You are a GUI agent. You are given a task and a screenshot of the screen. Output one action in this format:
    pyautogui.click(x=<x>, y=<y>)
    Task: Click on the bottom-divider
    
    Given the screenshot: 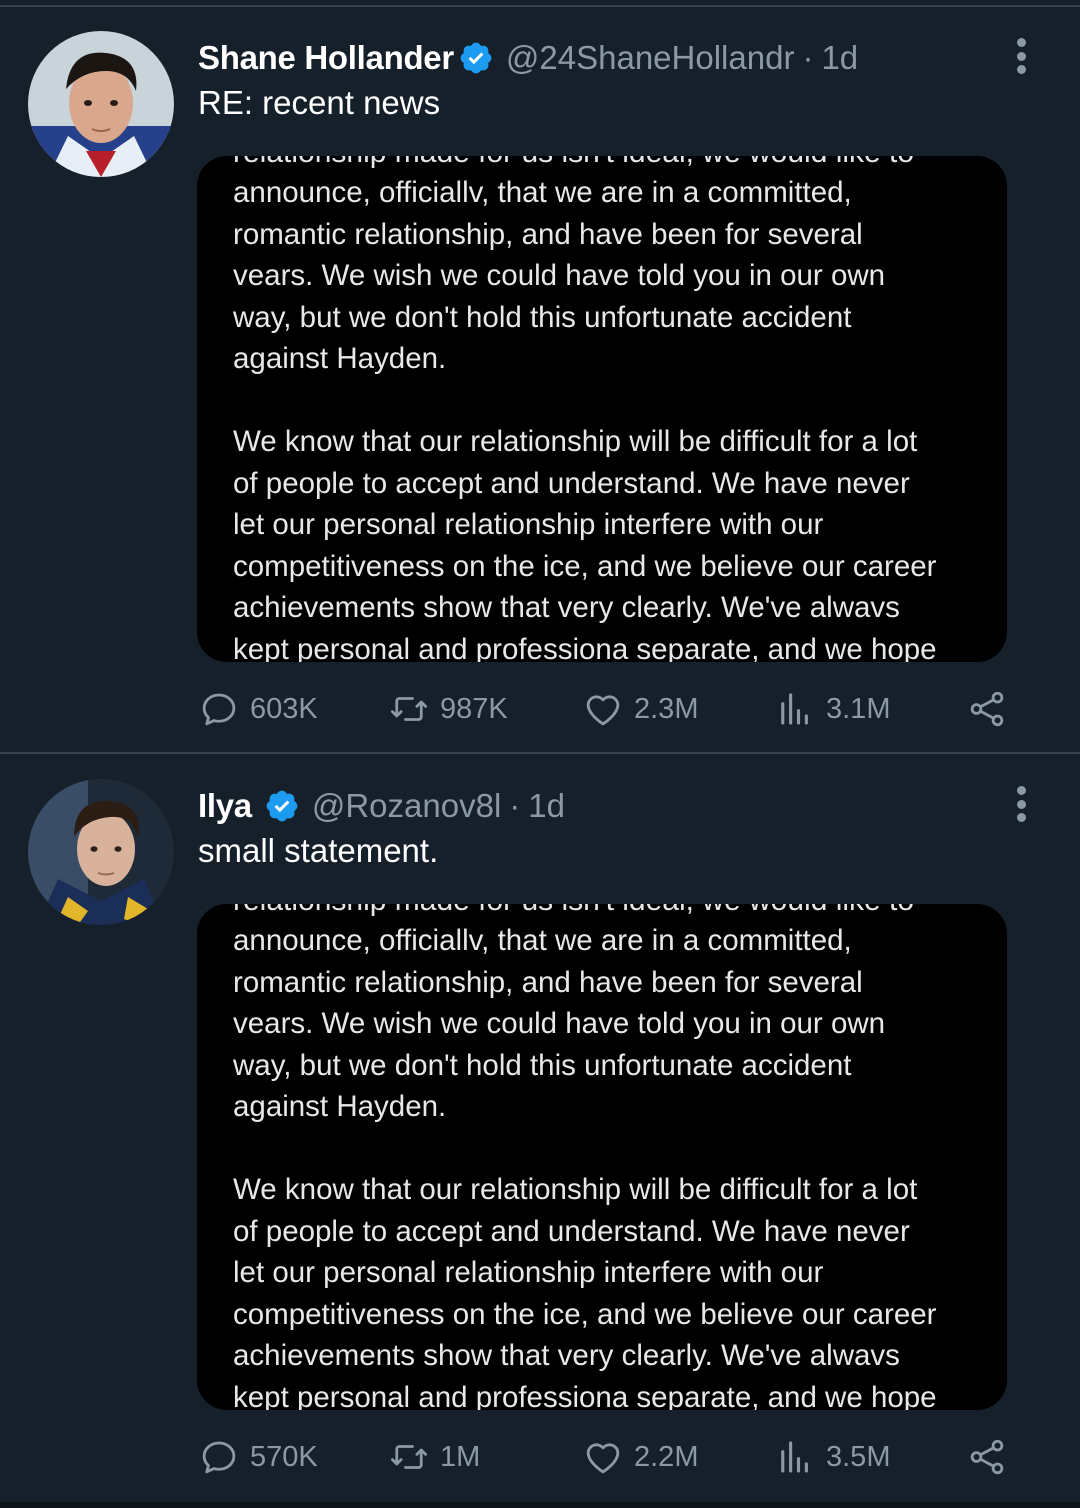 What is the action you would take?
    pyautogui.click(x=540, y=1505)
    